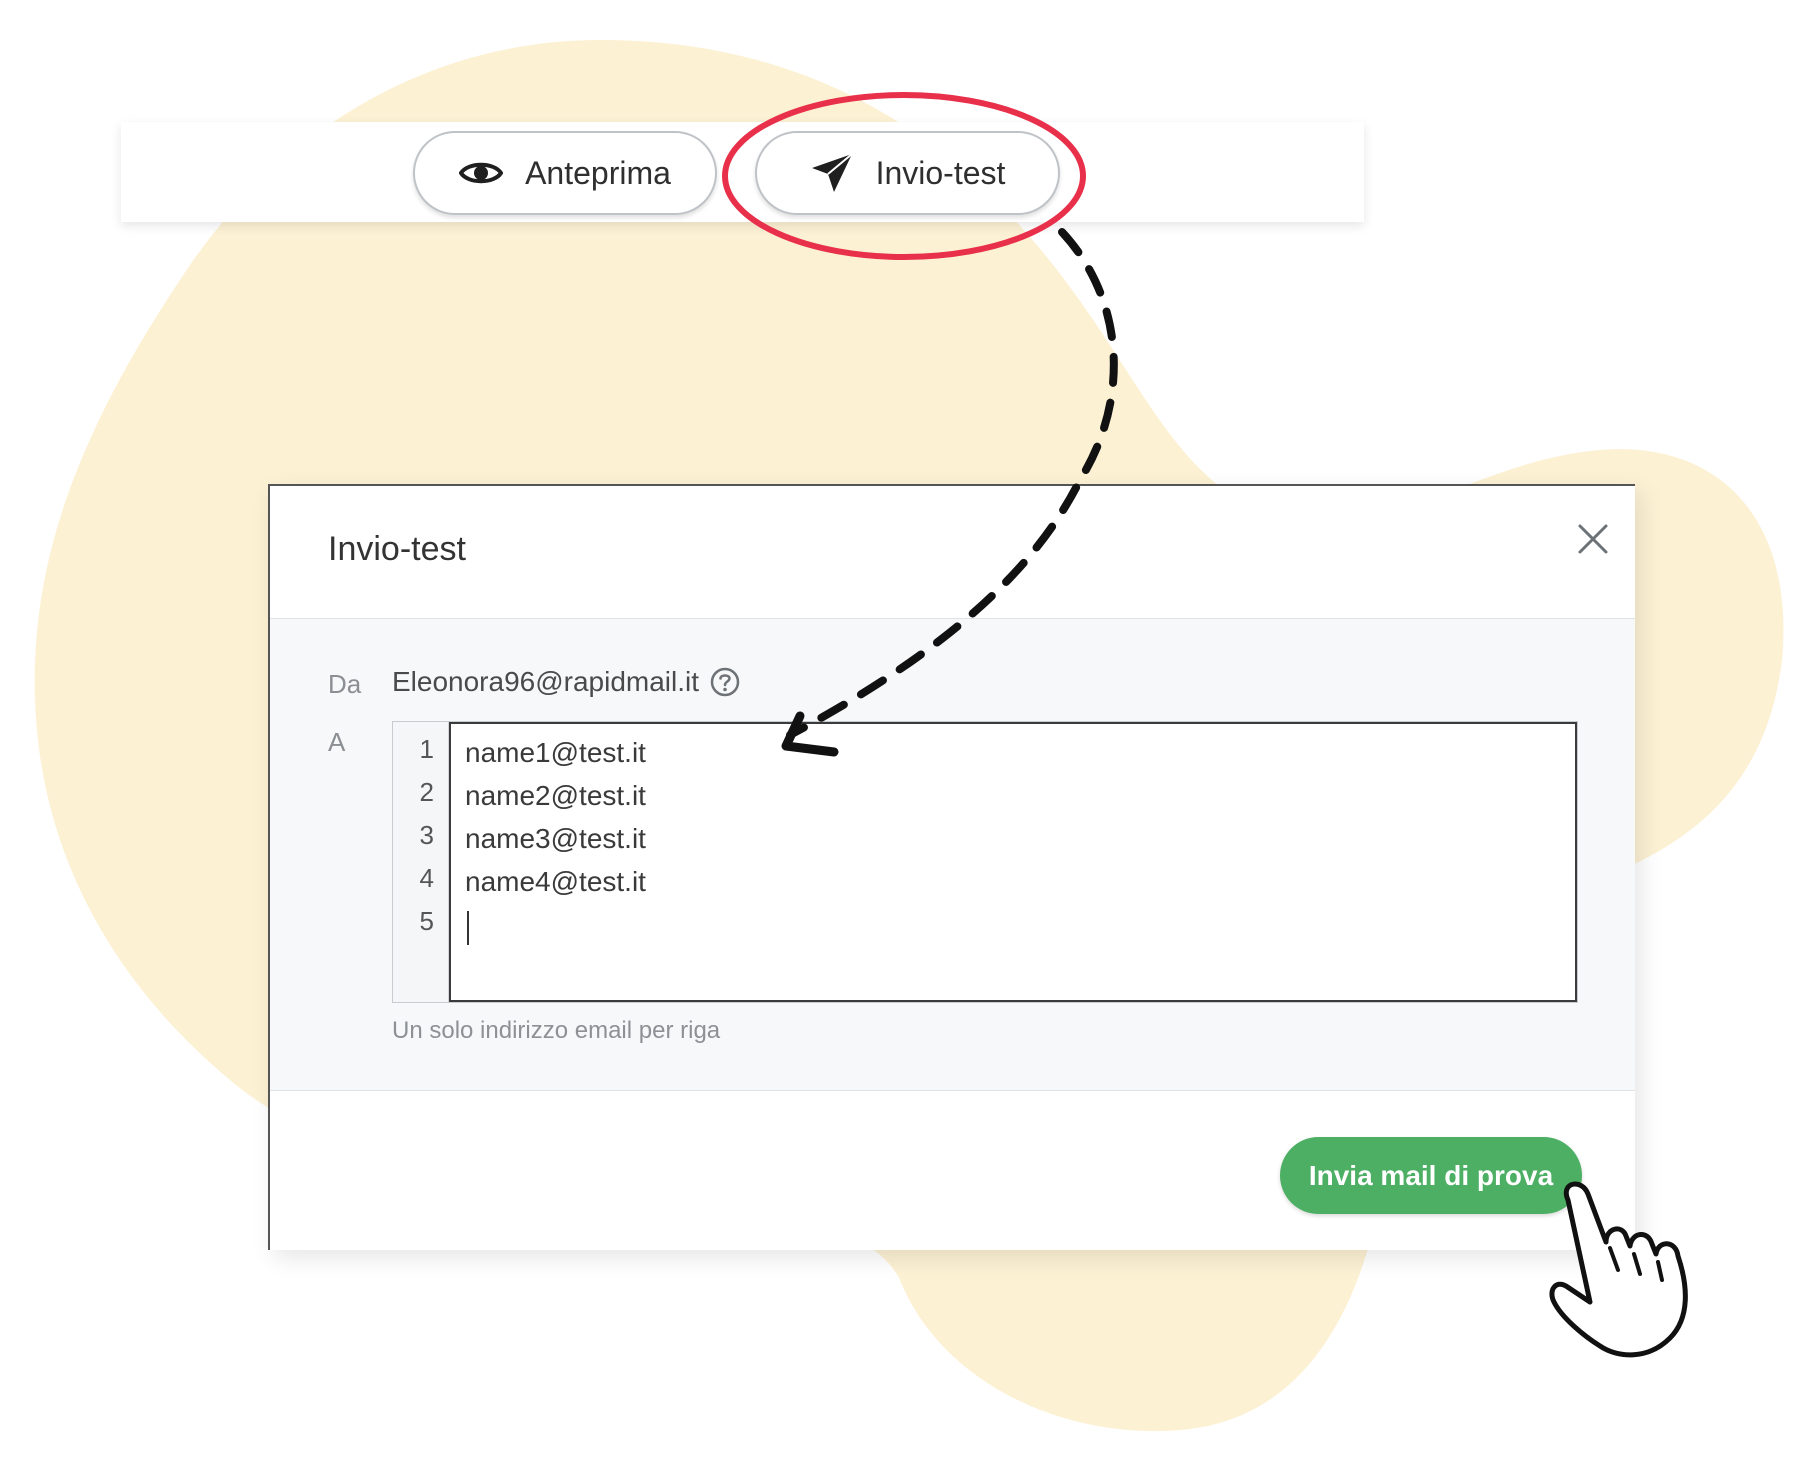 This screenshot has width=1800, height=1469. Describe the element at coordinates (555, 752) in the screenshot. I see `recipient-line: name1@test.it` at that location.